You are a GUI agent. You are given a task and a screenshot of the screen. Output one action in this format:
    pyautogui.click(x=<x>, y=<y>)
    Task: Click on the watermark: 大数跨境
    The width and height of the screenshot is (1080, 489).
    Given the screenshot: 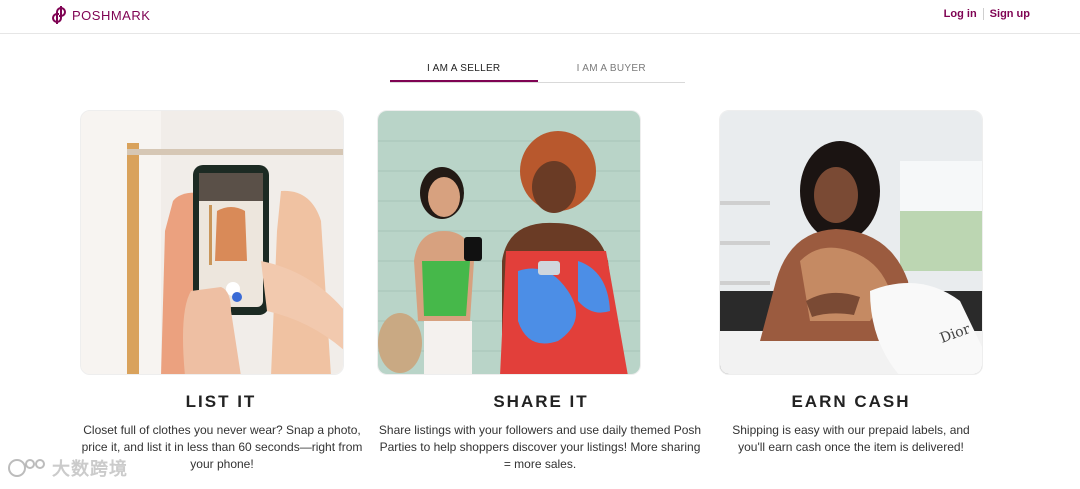 What is the action you would take?
    pyautogui.click(x=68, y=468)
    